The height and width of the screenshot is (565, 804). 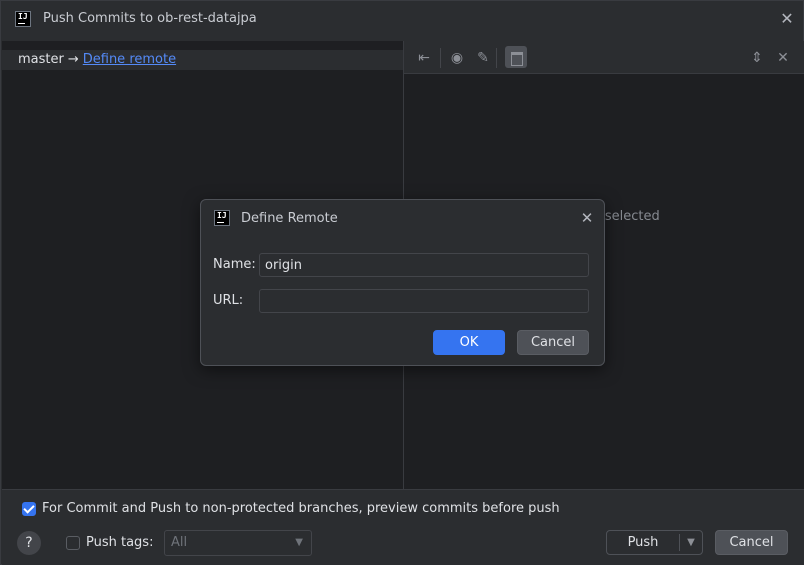 I want to click on help-button: ?, so click(x=29, y=543).